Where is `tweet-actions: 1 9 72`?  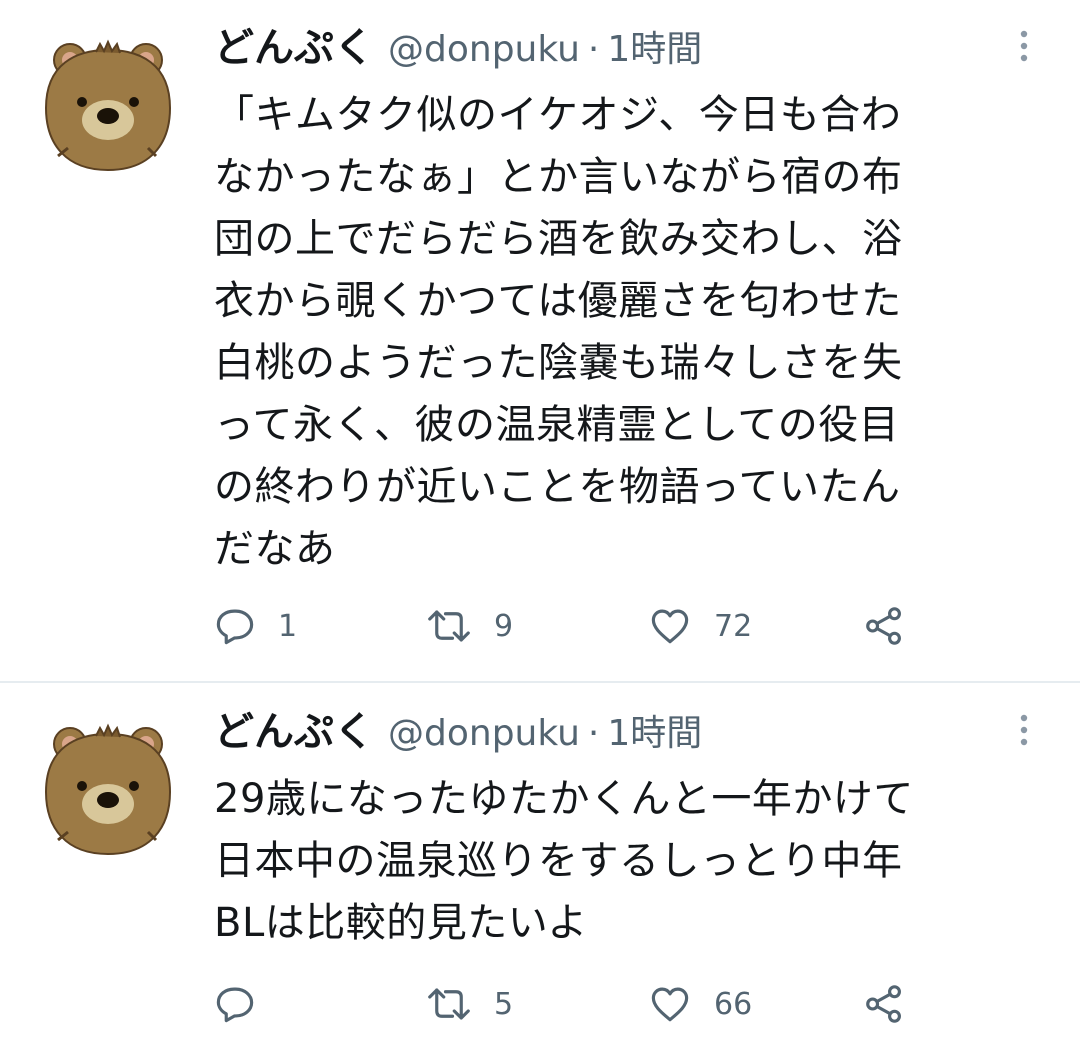
tweet-actions: 1 9 72 is located at coordinates (574, 626).